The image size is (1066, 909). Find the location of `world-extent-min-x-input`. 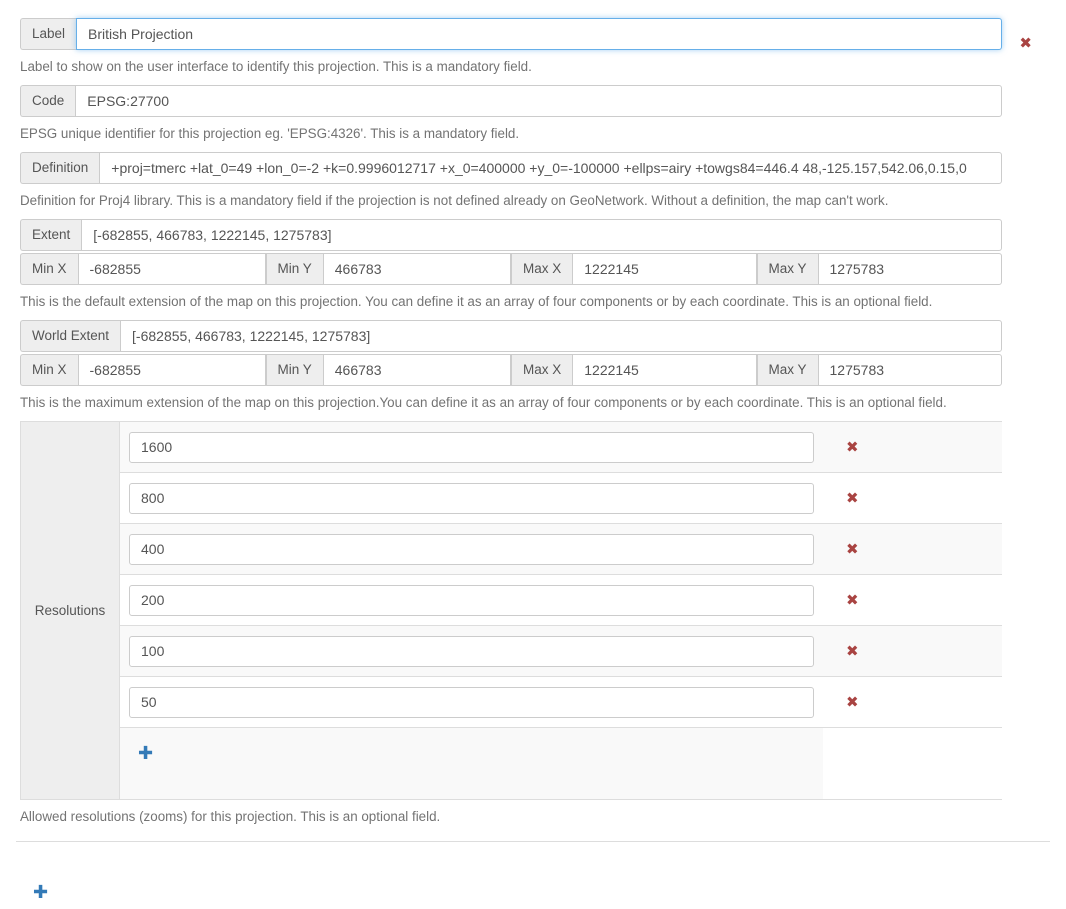

world-extent-min-x-input is located at coordinates (171, 370).